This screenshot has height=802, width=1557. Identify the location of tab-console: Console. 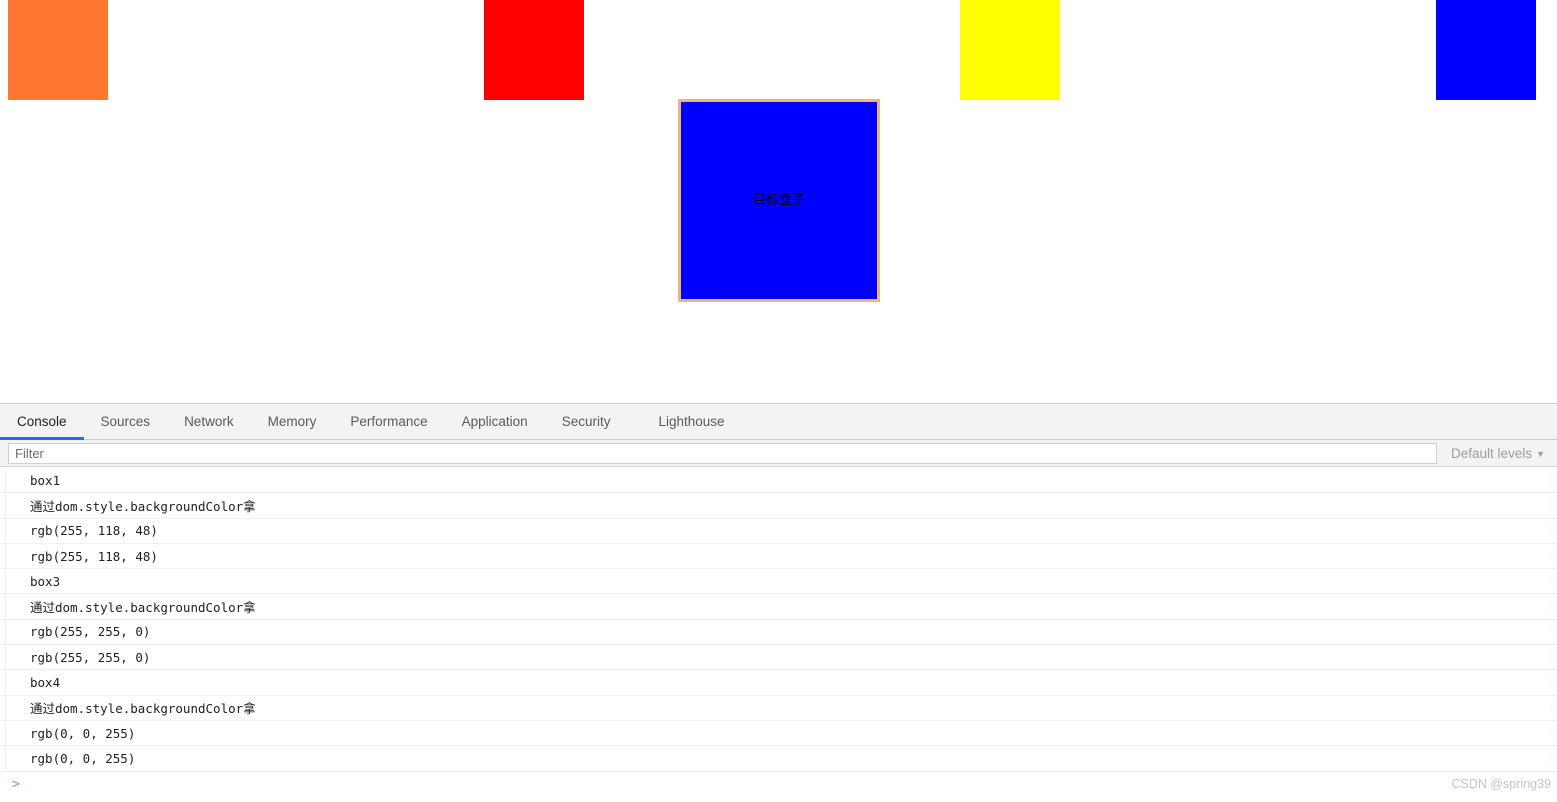
(42, 422).